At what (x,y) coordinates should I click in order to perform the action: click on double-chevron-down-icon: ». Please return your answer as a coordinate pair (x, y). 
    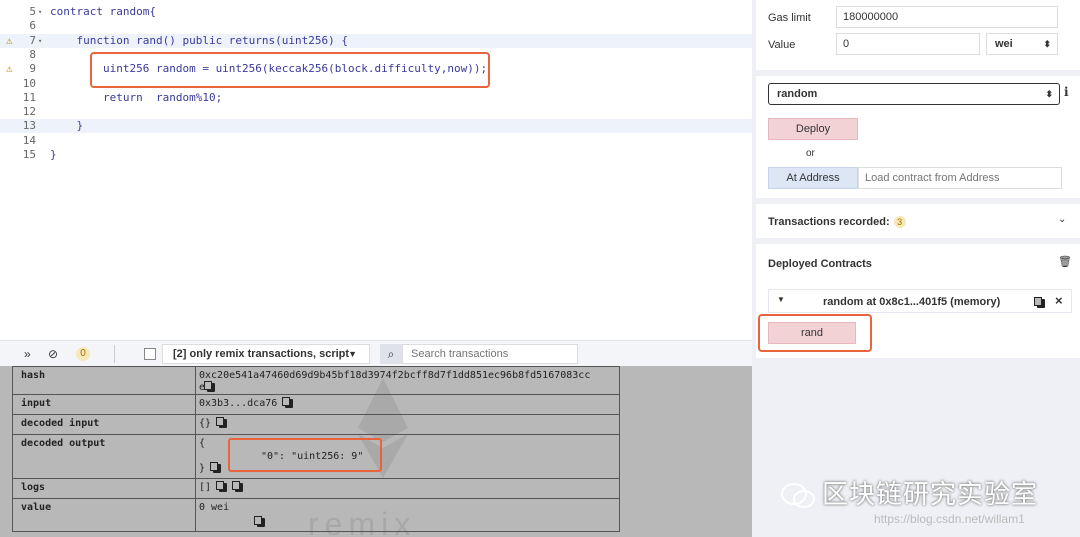
    Looking at the image, I should click on (27, 354).